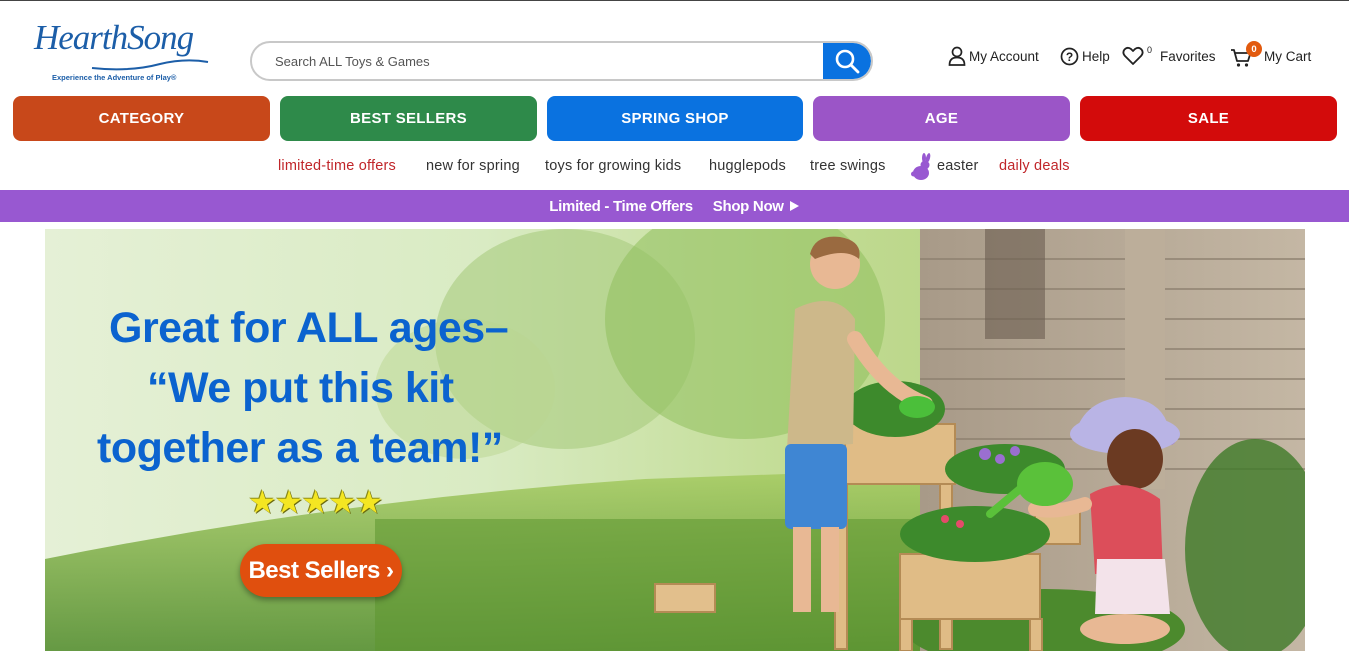 The width and height of the screenshot is (1349, 651). I want to click on search-button, so click(847, 61).